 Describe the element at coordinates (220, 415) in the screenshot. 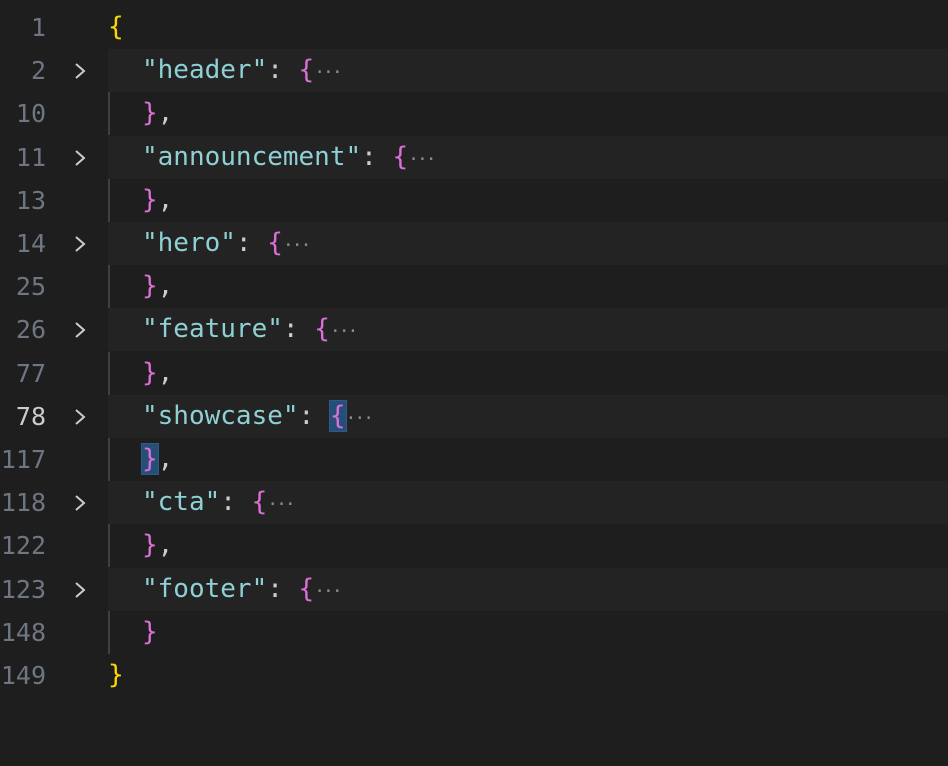

I see `json-key: "showcase"` at that location.